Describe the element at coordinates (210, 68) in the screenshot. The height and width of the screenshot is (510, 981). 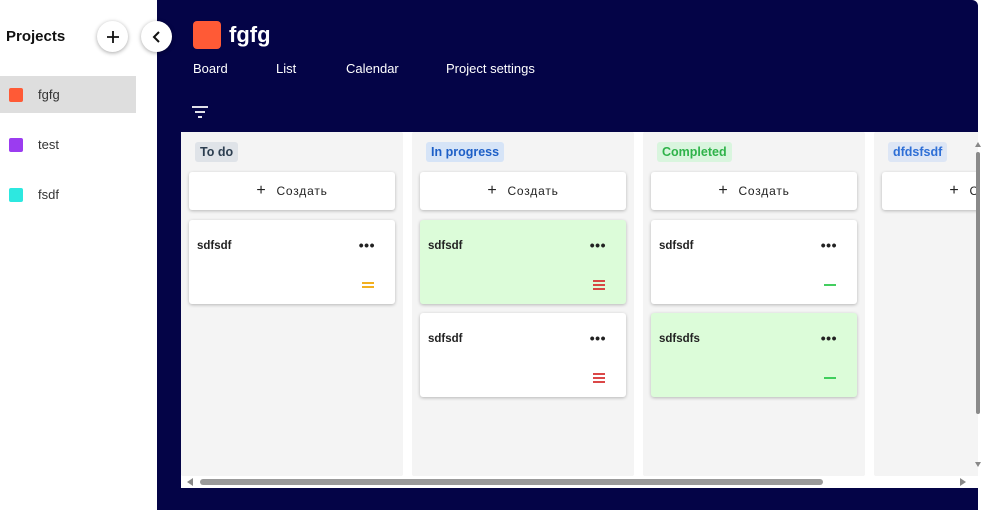
I see `tab-board: Board` at that location.